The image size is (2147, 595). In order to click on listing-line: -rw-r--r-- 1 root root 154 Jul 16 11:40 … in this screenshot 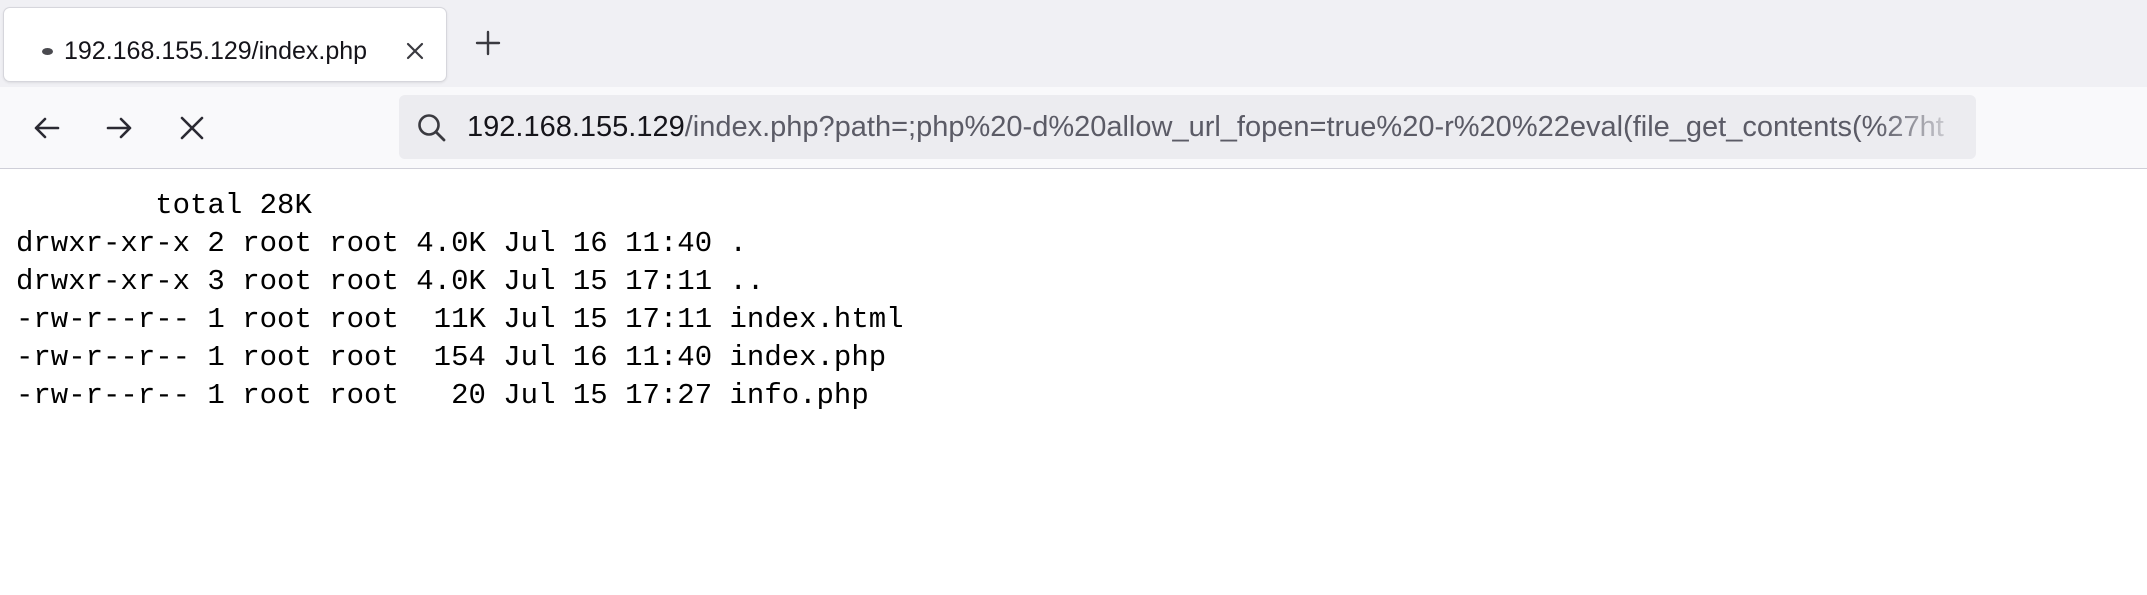, I will do `click(451, 357)`.